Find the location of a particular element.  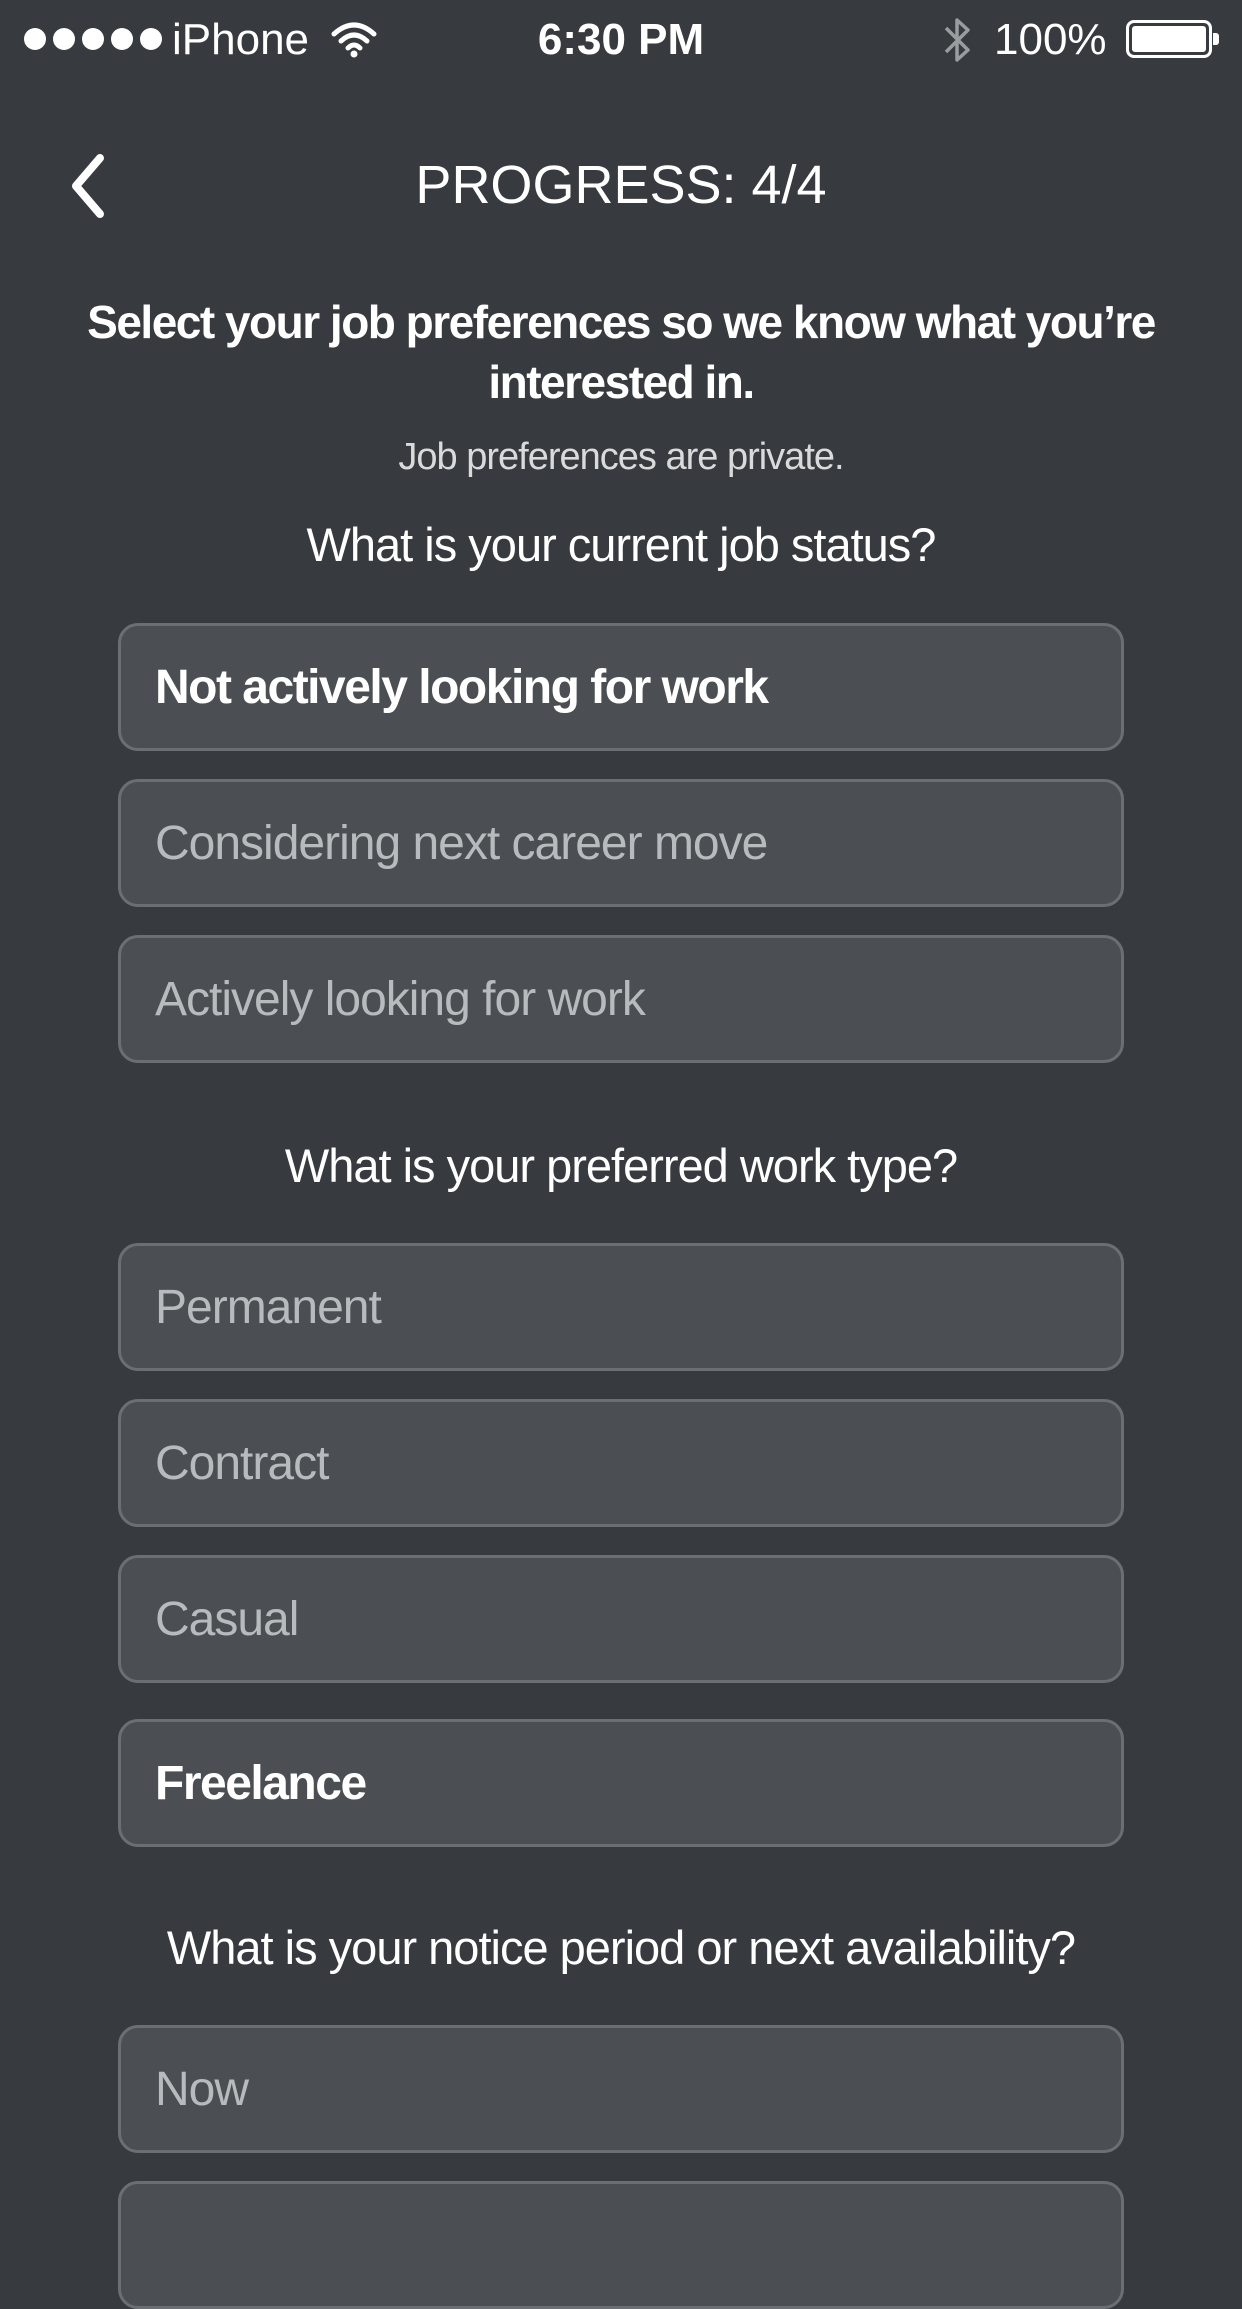

option-casual: Casual is located at coordinates (621, 1619).